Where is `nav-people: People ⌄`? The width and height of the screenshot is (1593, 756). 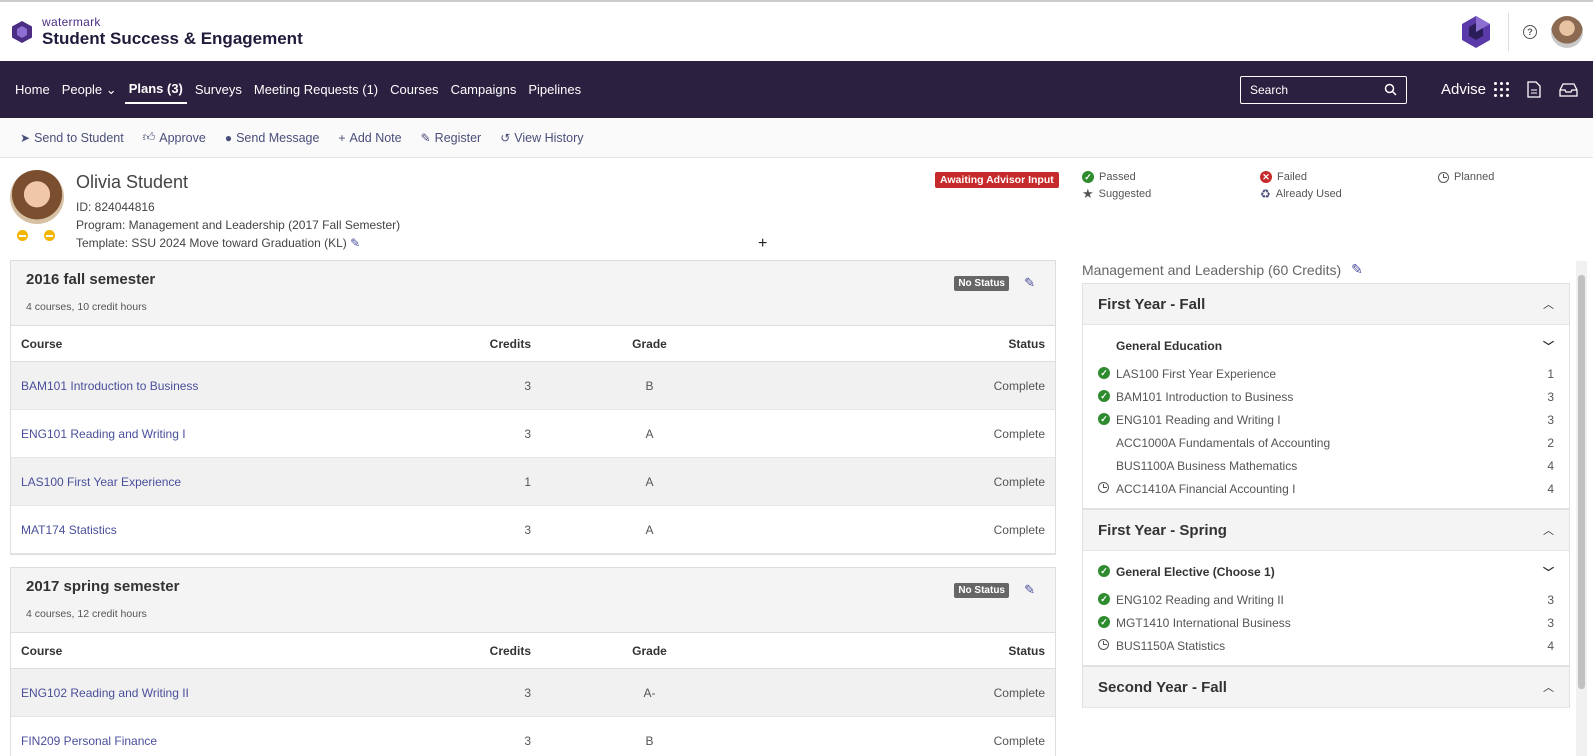 nav-people: People ⌄ is located at coordinates (89, 90).